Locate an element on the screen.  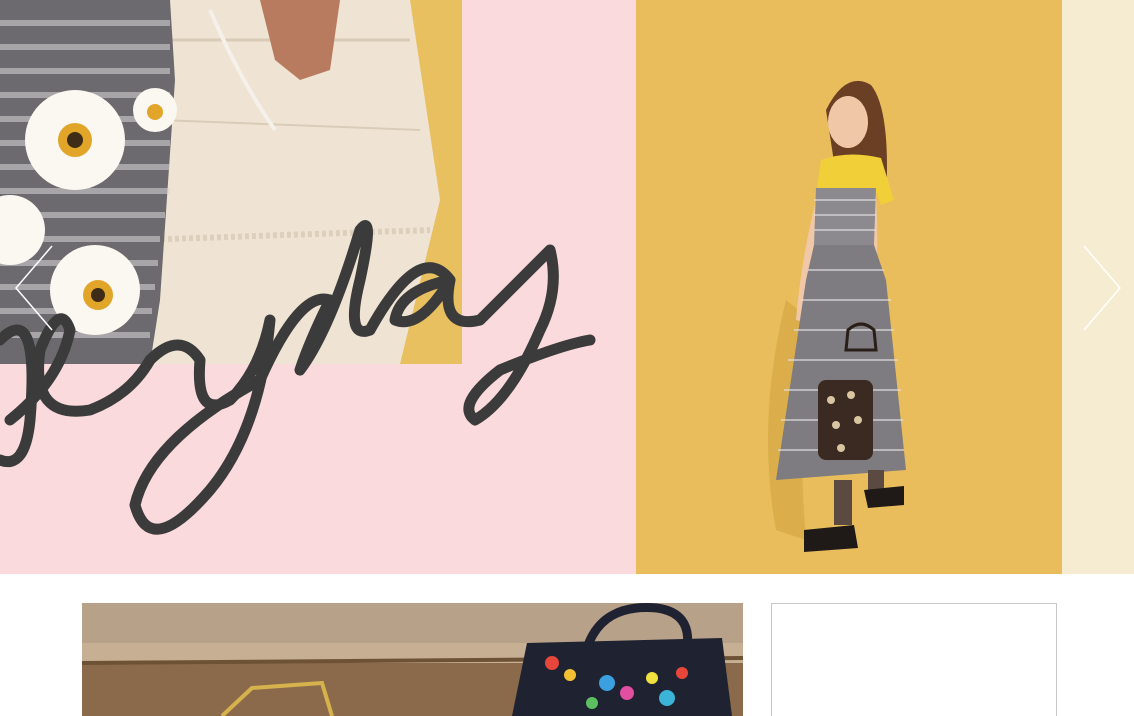
promo-side-panel is located at coordinates (914, 659).